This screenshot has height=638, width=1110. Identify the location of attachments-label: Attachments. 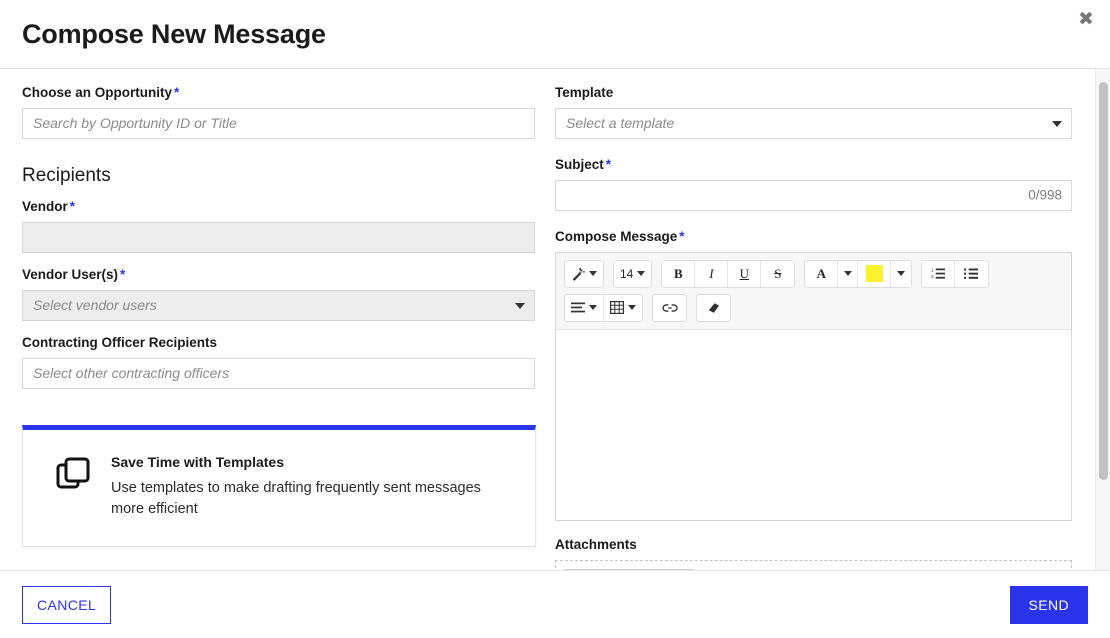
(596, 544).